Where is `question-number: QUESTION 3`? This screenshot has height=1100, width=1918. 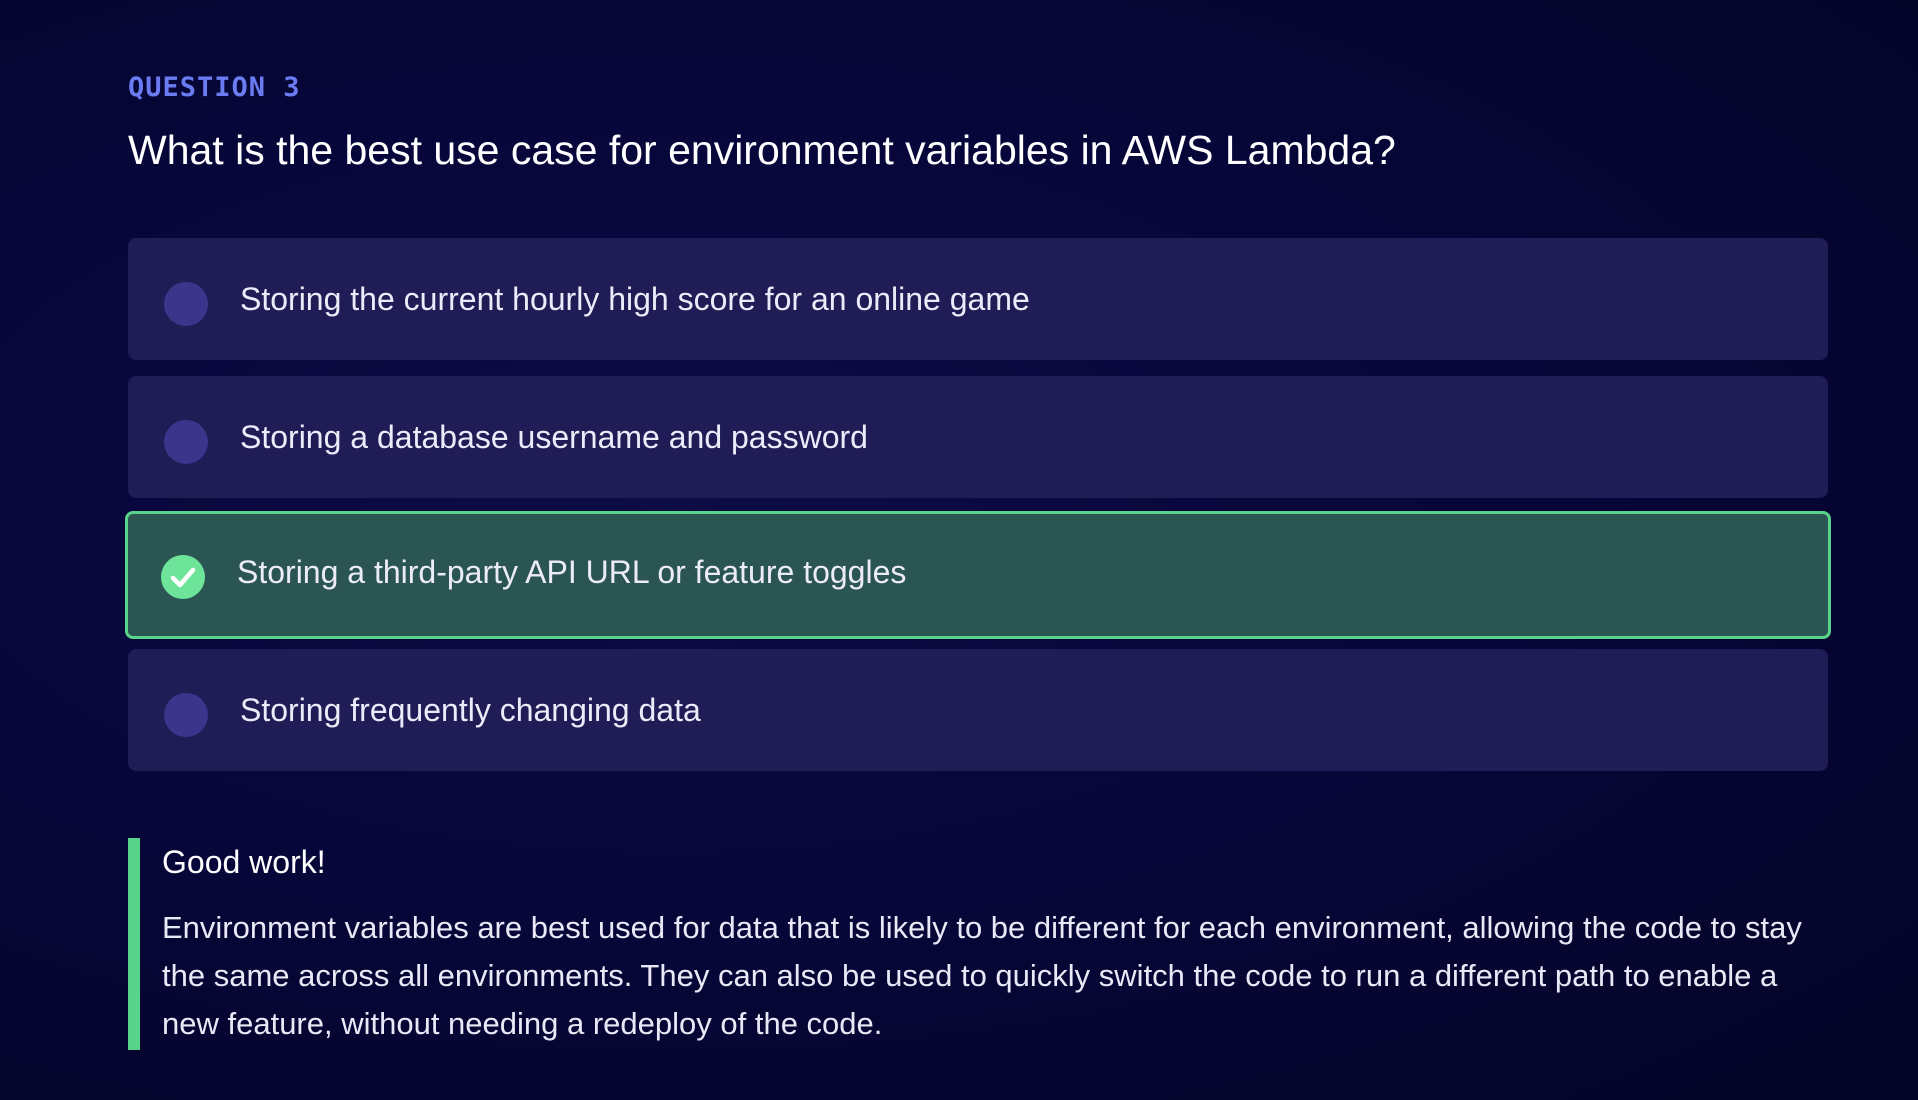
question-number: QUESTION 3 is located at coordinates (214, 87).